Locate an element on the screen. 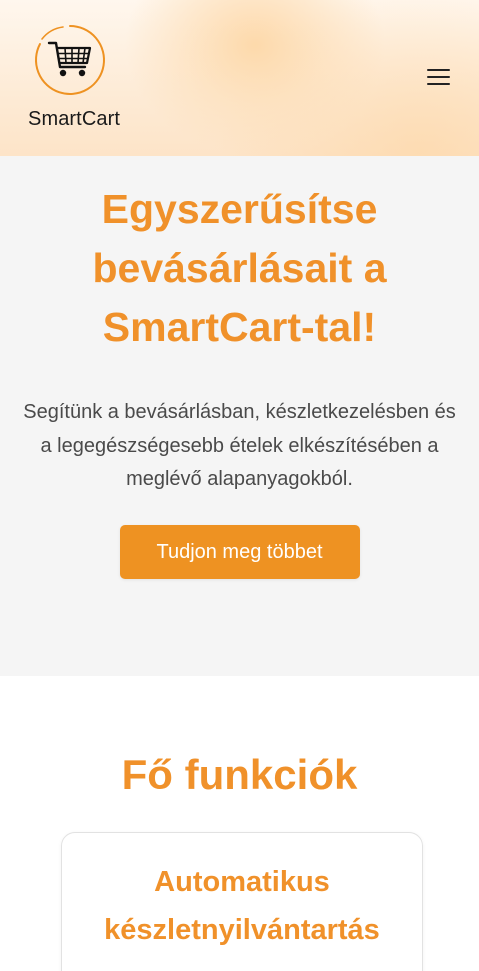 The height and width of the screenshot is (971, 479). learn-more-button: Tudjon meg többet is located at coordinates (239, 551).